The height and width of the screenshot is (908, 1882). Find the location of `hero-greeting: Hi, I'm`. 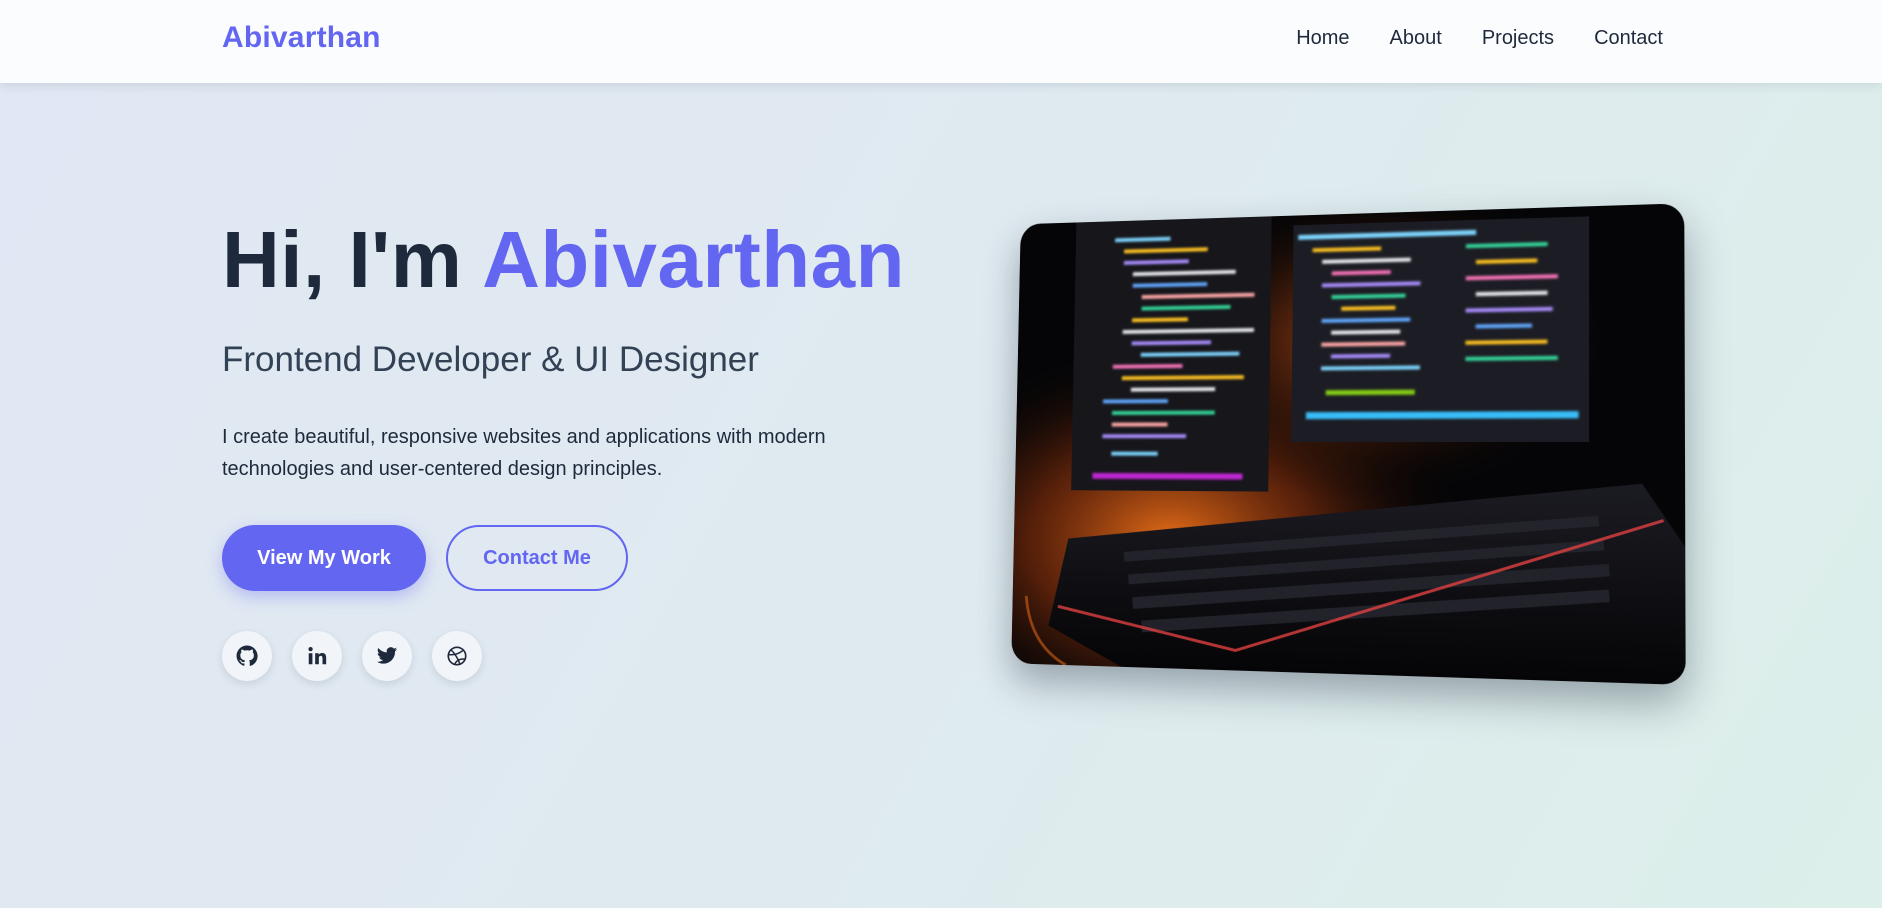

hero-greeting: Hi, I'm is located at coordinates (342, 259).